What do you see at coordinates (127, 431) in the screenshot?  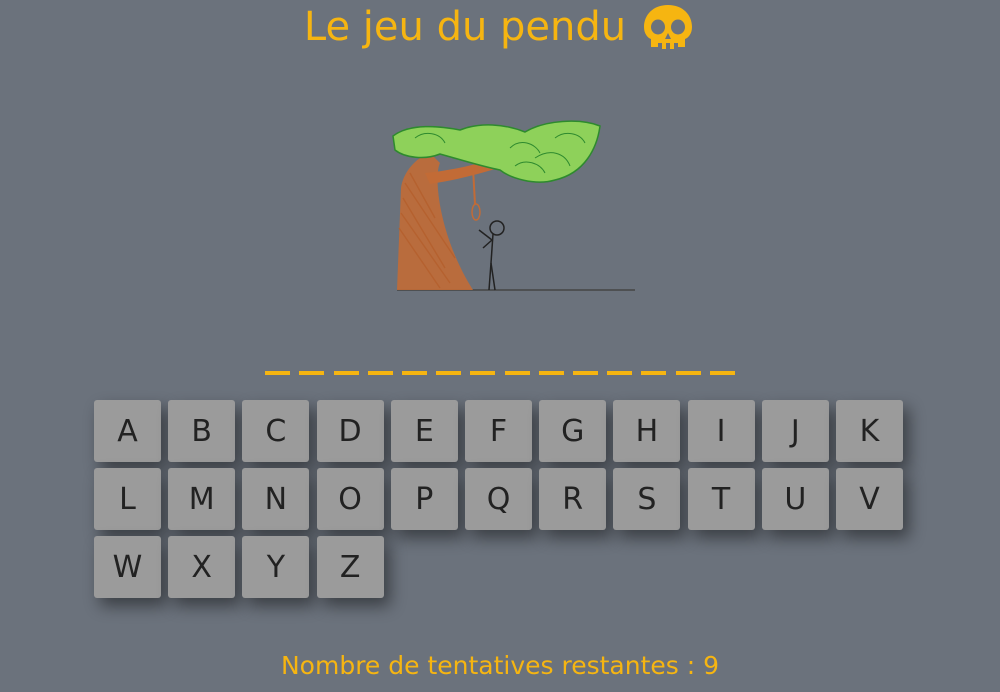 I see `key-a: A` at bounding box center [127, 431].